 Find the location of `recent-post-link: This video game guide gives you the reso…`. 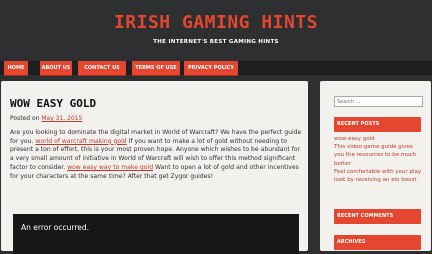

recent-post-link: This video game guide gives you the reso… is located at coordinates (375, 155).